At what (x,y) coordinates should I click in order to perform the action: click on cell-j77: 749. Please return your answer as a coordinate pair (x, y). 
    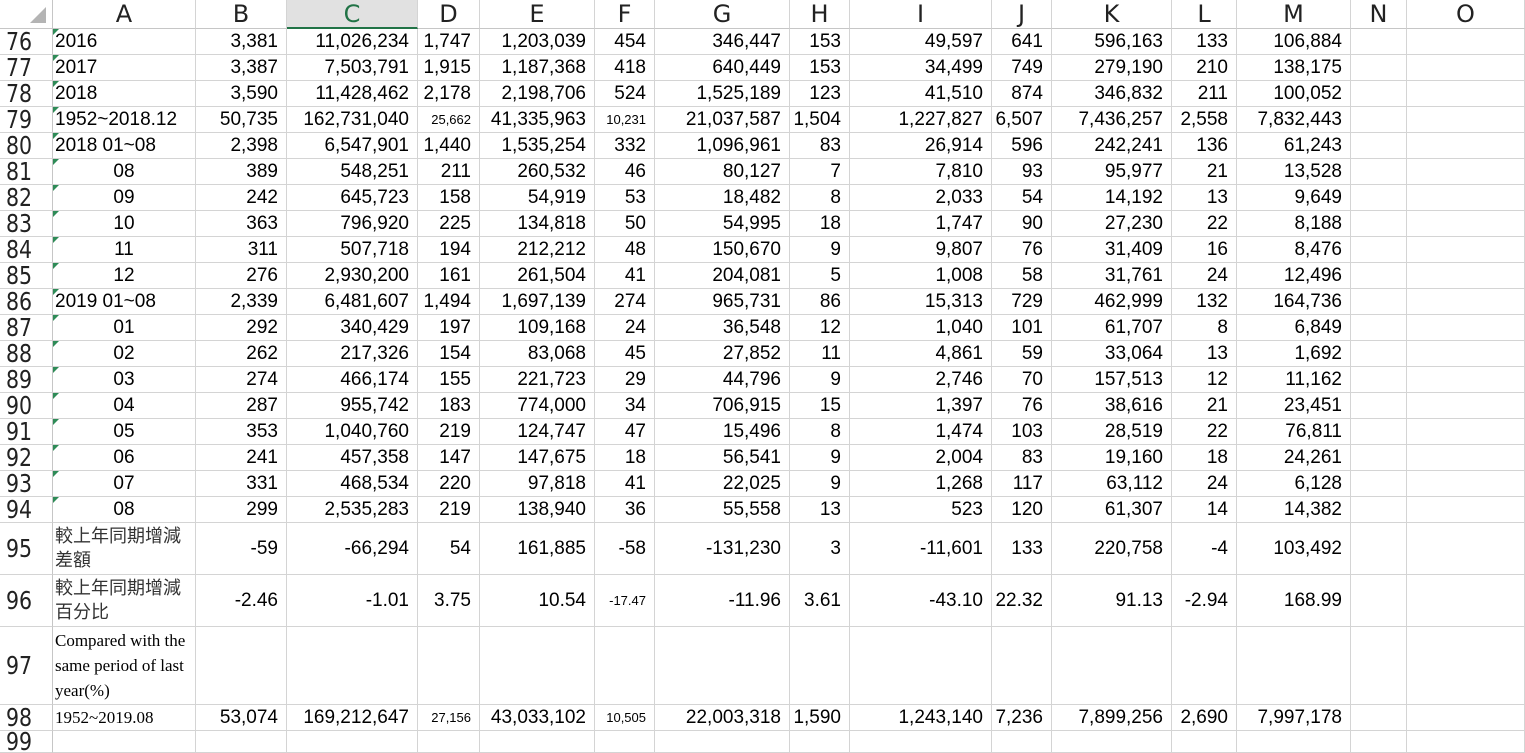
    Looking at the image, I should click on (1022, 68).